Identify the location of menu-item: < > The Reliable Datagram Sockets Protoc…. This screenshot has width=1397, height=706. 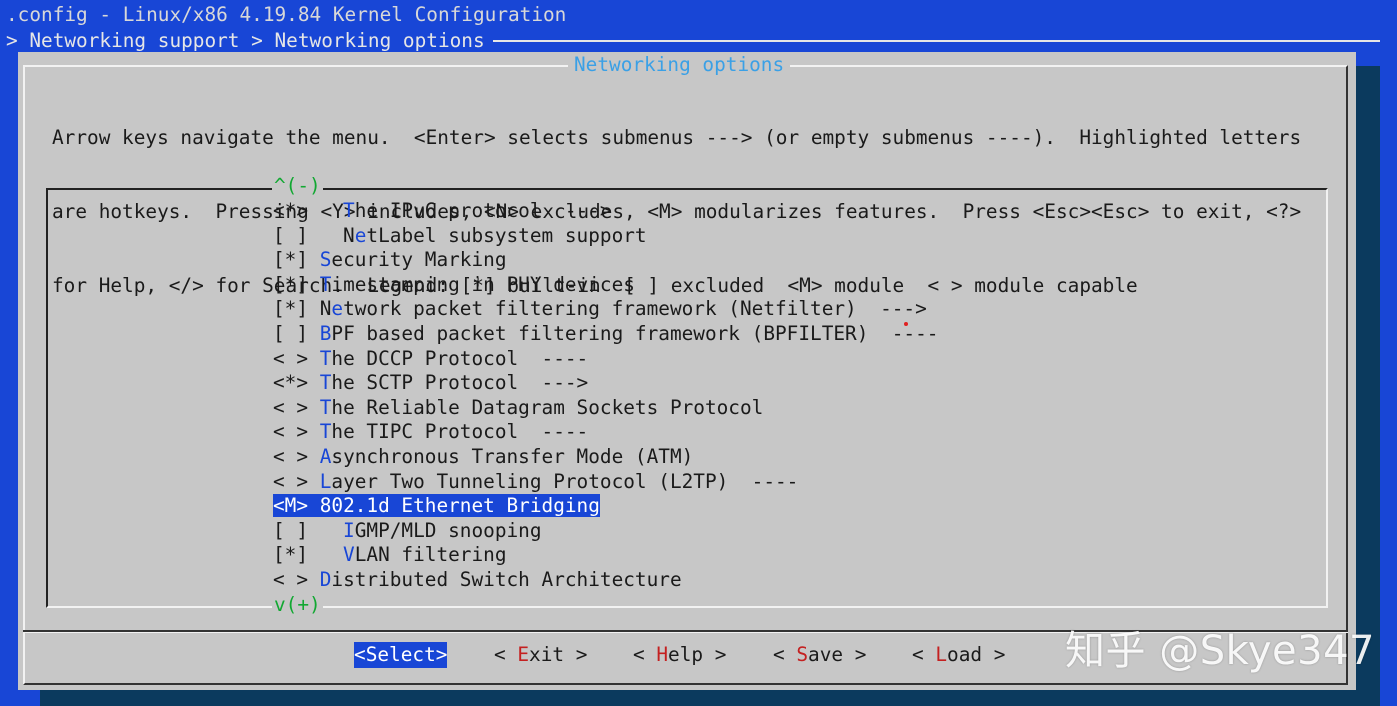
(605, 408).